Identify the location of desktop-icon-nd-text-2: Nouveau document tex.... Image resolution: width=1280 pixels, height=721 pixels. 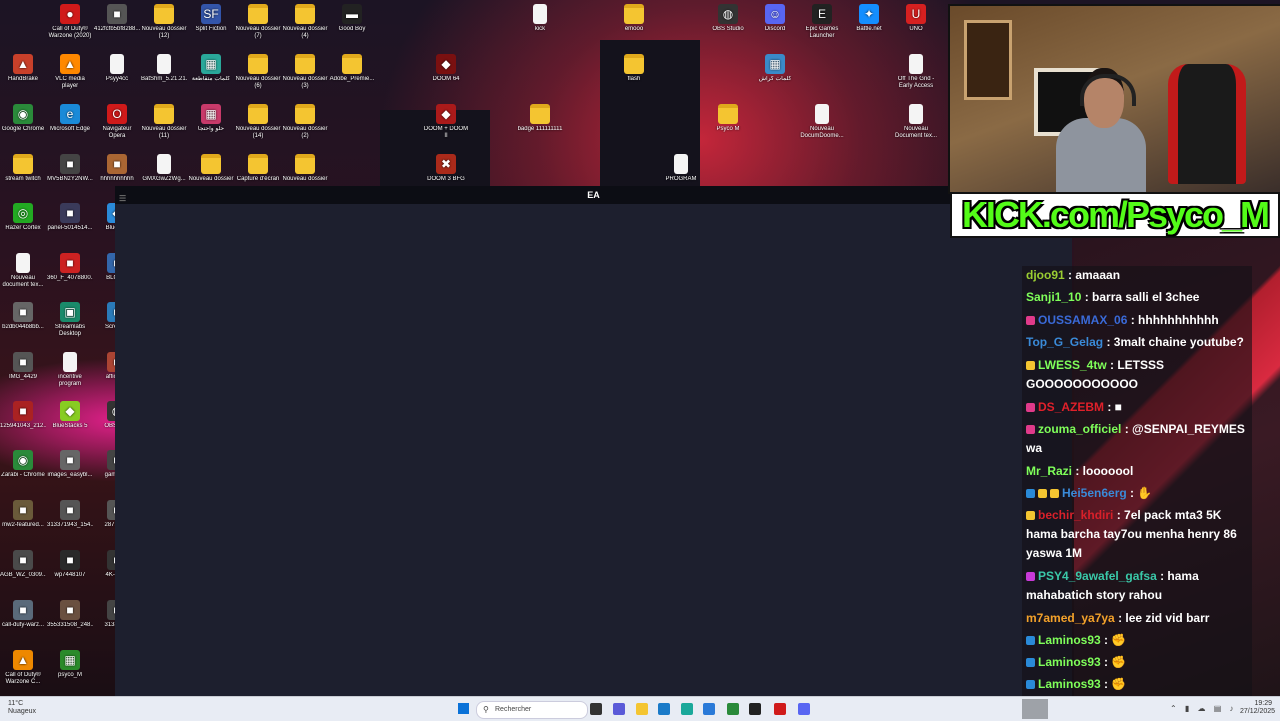
(23, 271).